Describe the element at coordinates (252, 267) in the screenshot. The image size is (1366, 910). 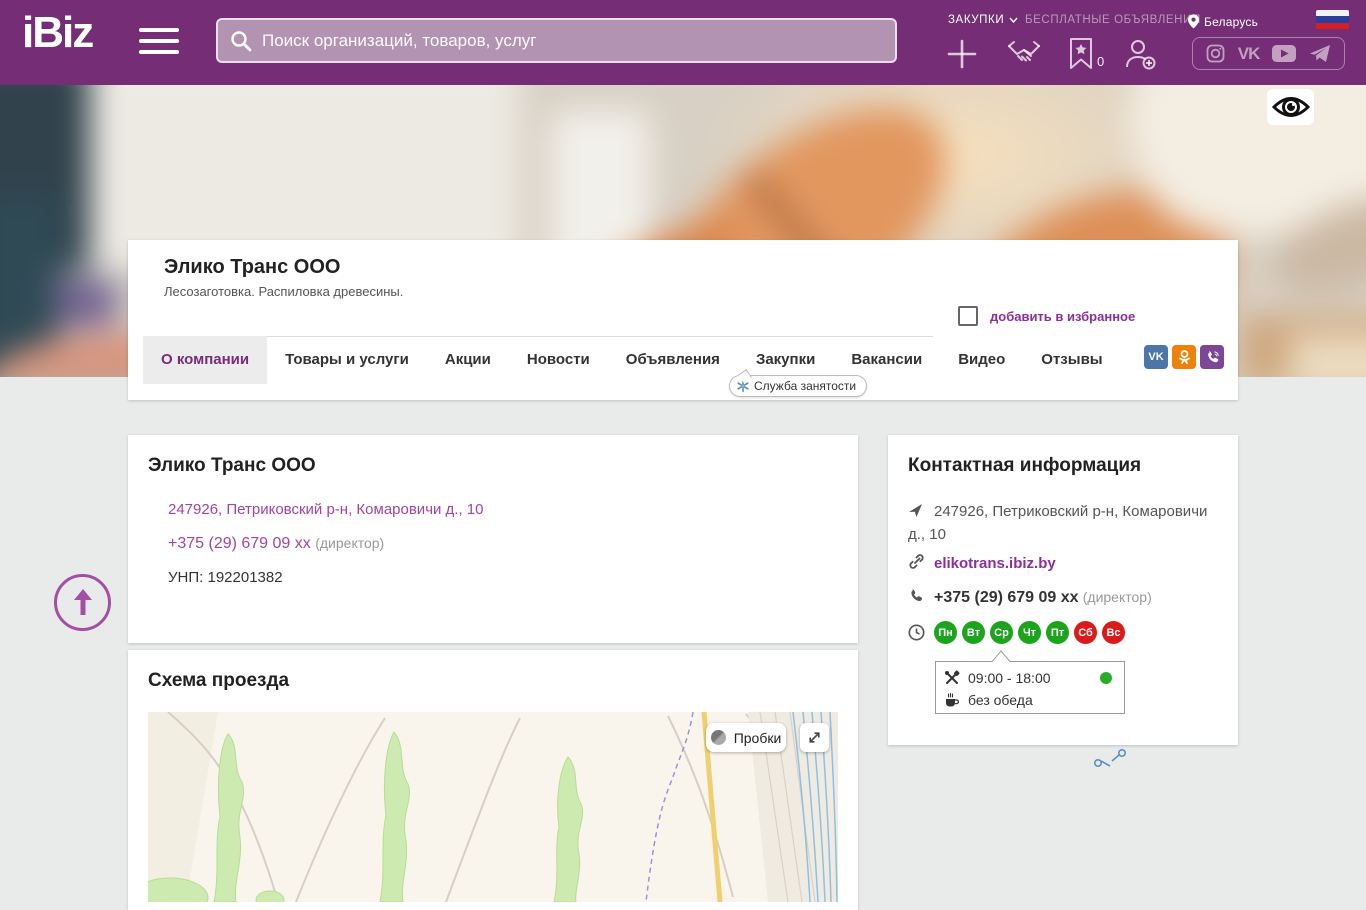
I see `company-name: Элико Транс ООО` at that location.